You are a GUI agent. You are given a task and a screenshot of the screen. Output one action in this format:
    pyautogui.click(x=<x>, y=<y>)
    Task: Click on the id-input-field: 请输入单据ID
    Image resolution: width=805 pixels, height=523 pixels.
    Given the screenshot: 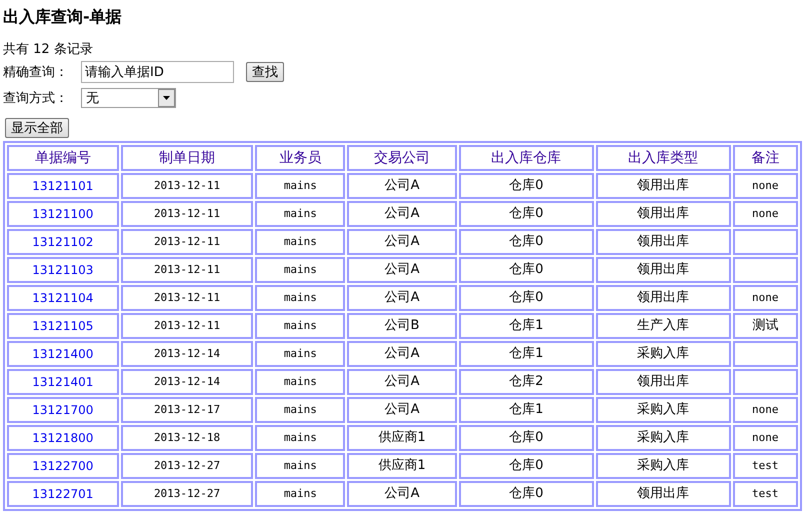 What is the action you would take?
    pyautogui.click(x=157, y=72)
    